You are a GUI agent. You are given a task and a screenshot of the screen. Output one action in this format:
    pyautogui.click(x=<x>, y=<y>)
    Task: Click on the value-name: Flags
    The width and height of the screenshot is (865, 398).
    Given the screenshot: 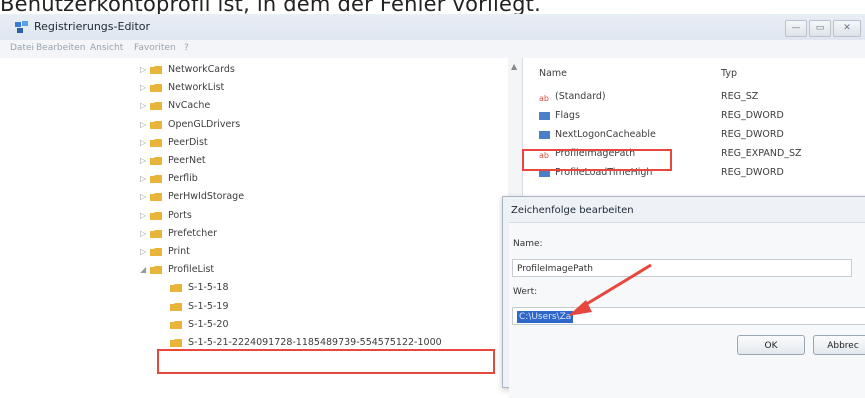 What is the action you would take?
    pyautogui.click(x=567, y=115)
    